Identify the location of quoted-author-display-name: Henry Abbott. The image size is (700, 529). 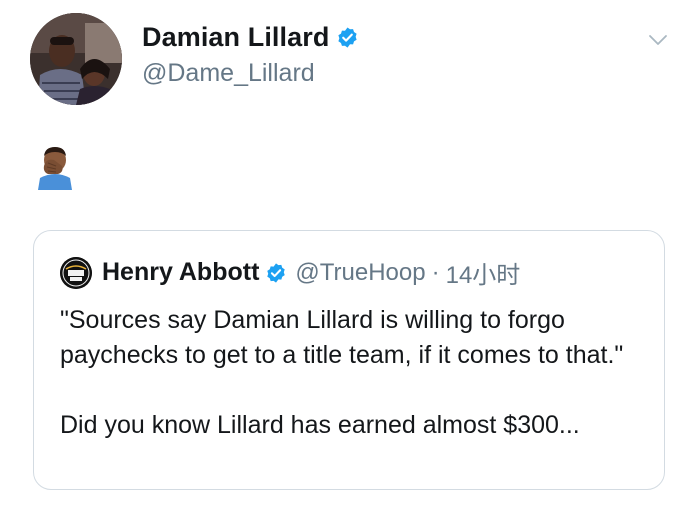
(180, 272).